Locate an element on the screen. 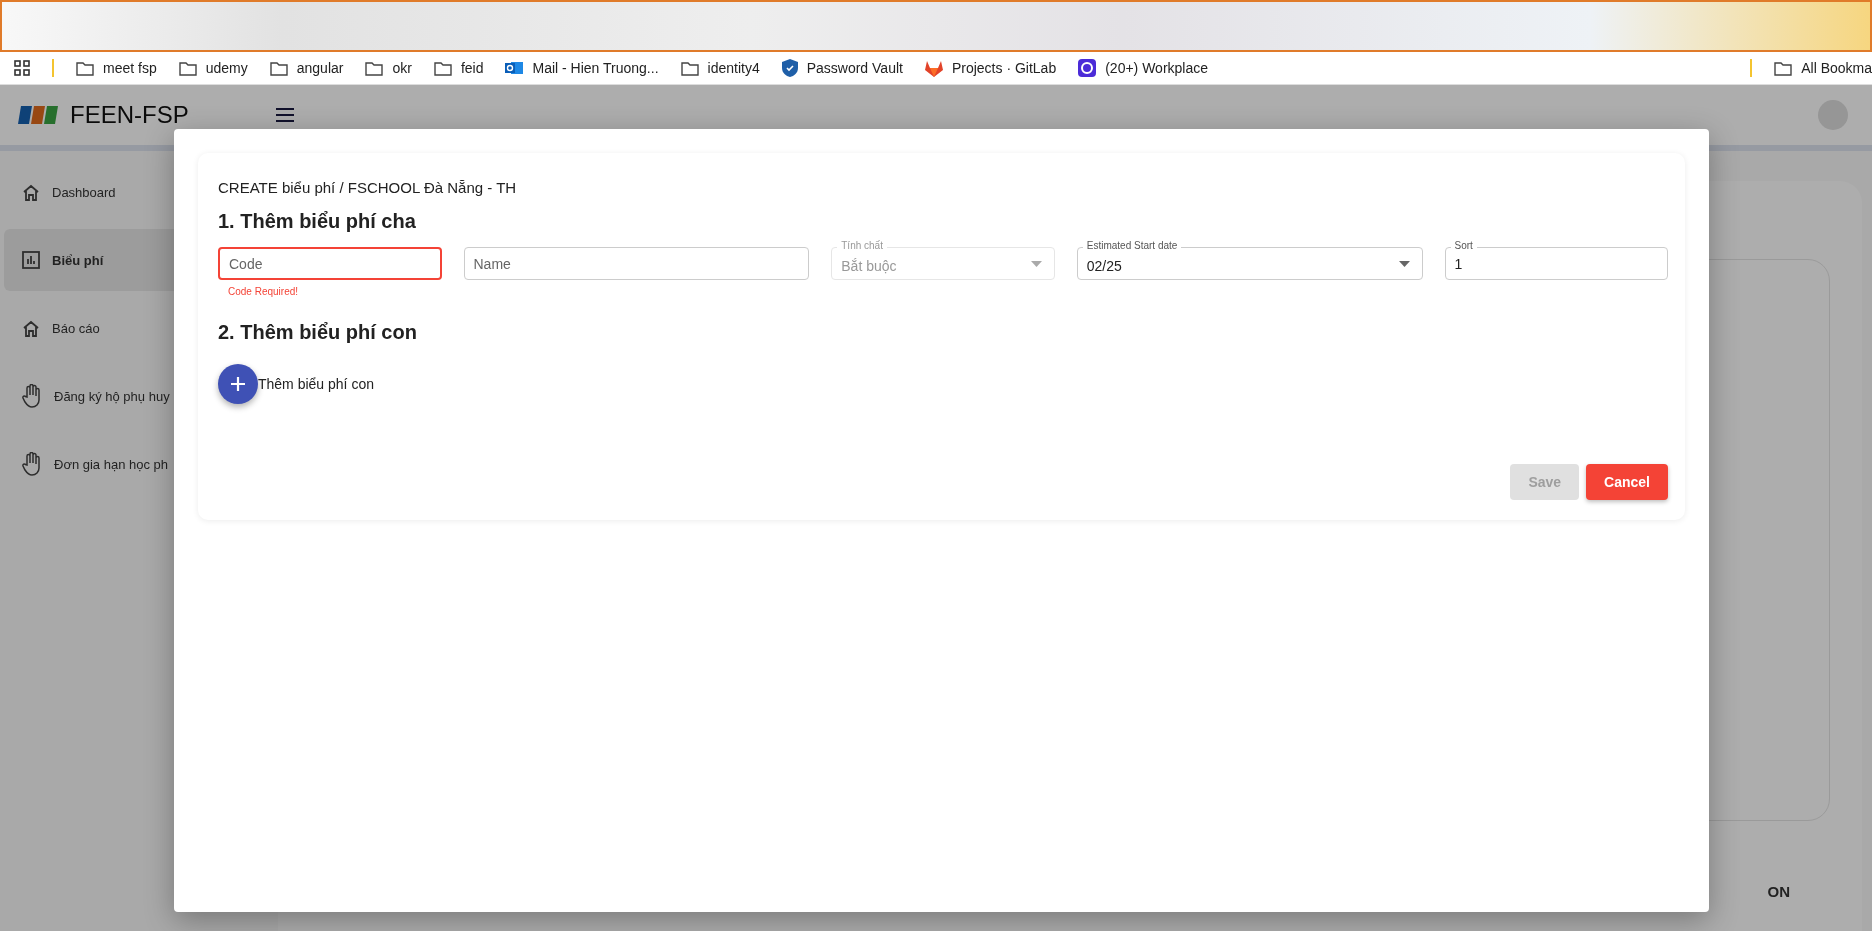 Image resolution: width=1872 pixels, height=931 pixels. mail-icon is located at coordinates (514, 68).